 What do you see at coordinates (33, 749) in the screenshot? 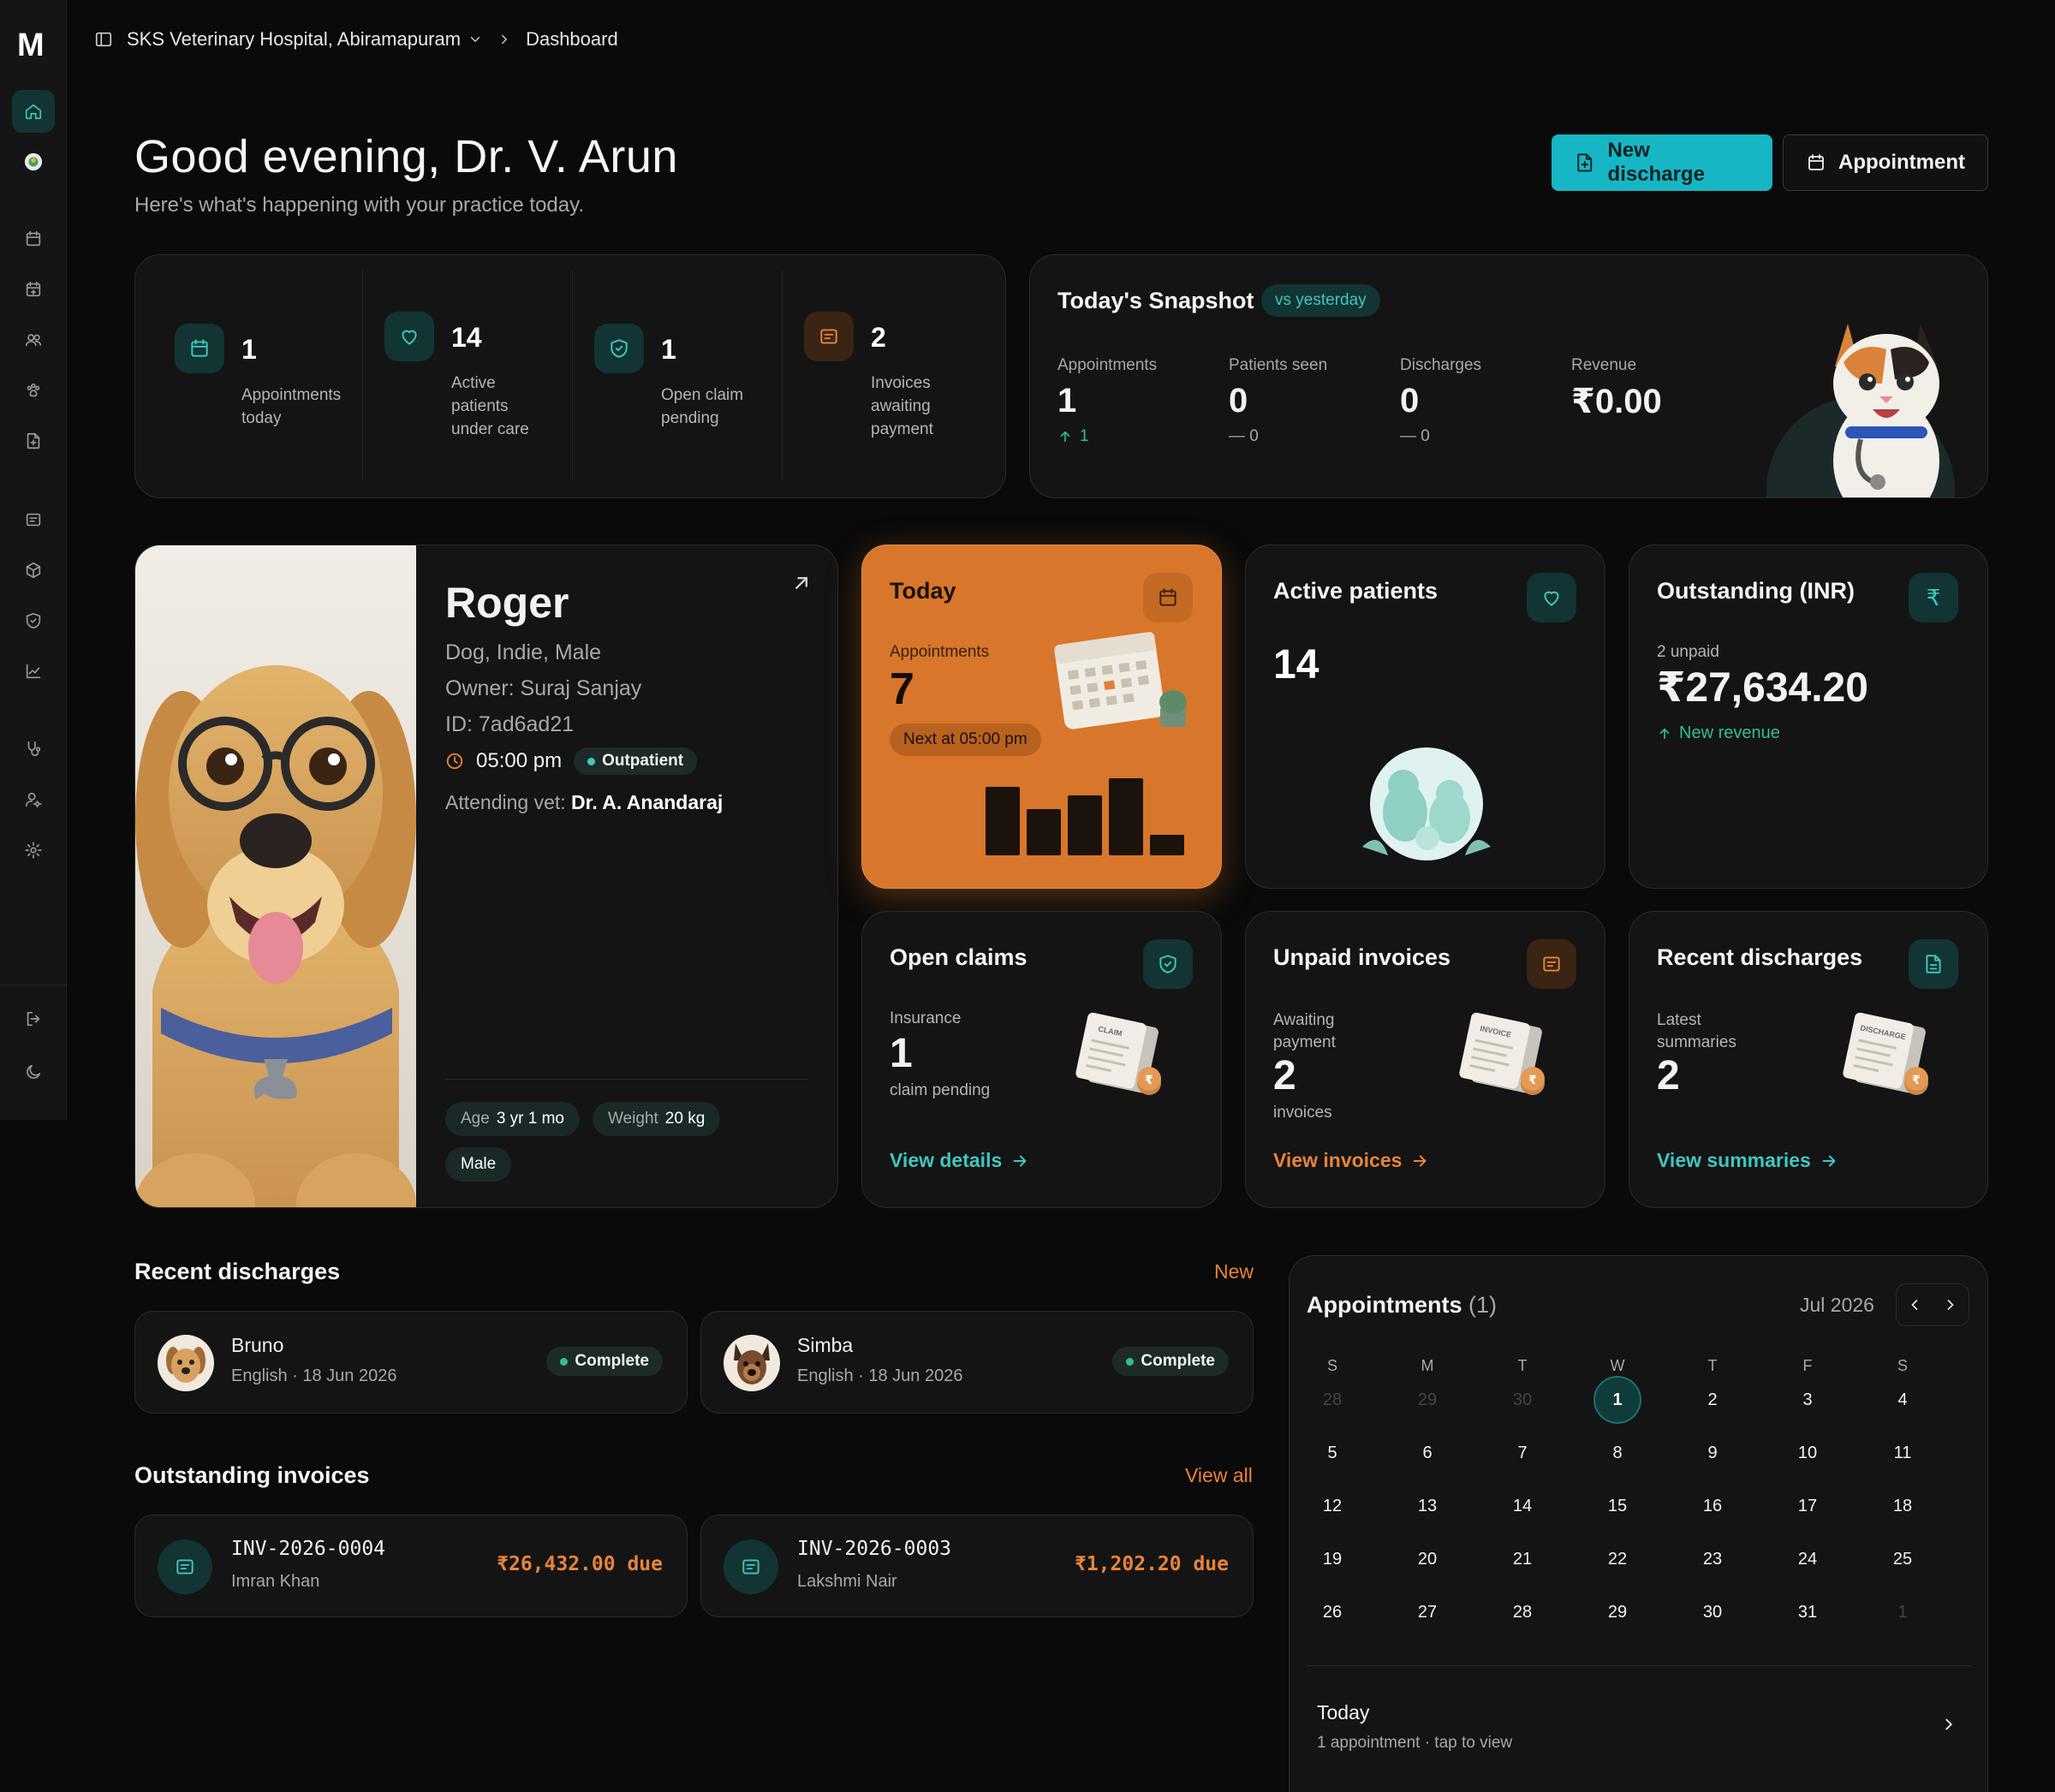
I see `stethoscope-icon` at bounding box center [33, 749].